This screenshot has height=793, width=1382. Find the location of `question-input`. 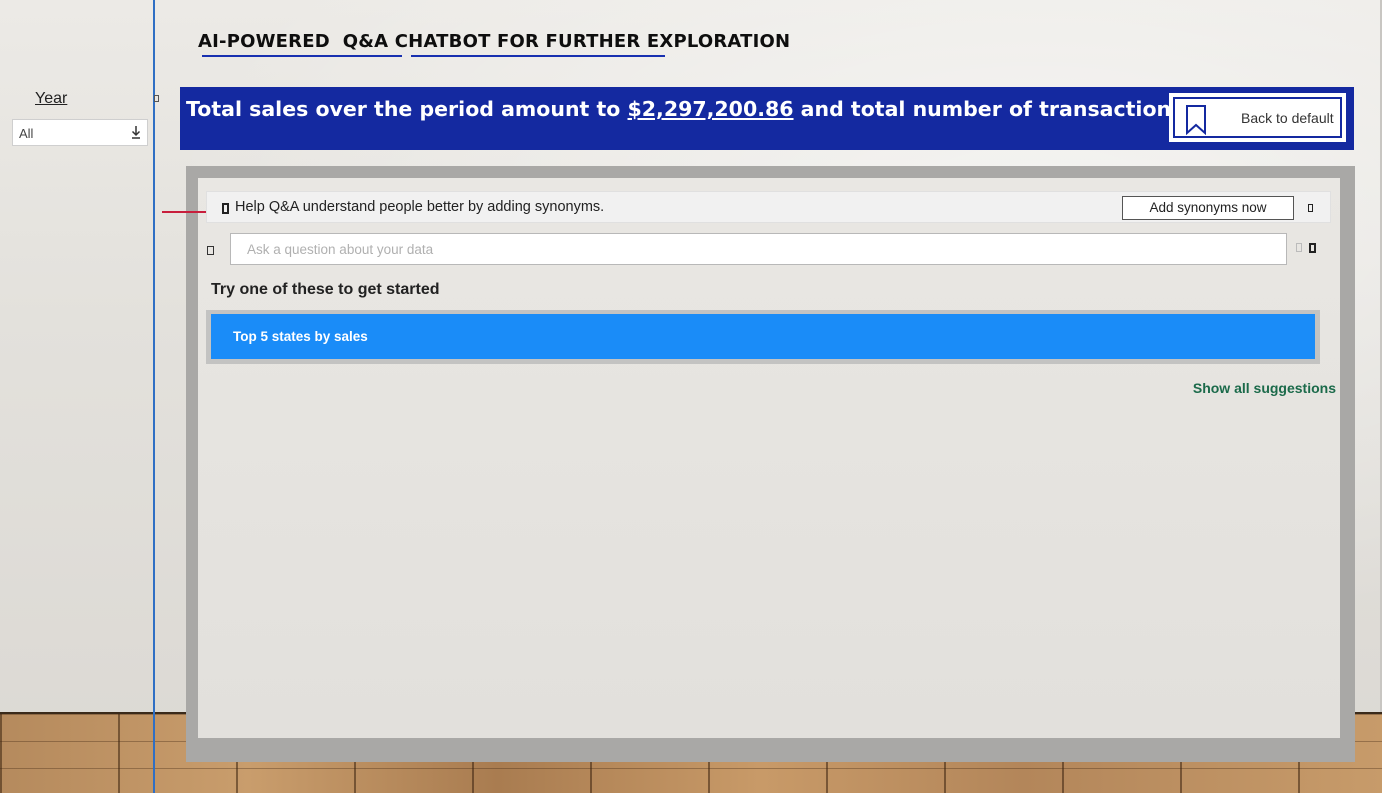

question-input is located at coordinates (758, 249).